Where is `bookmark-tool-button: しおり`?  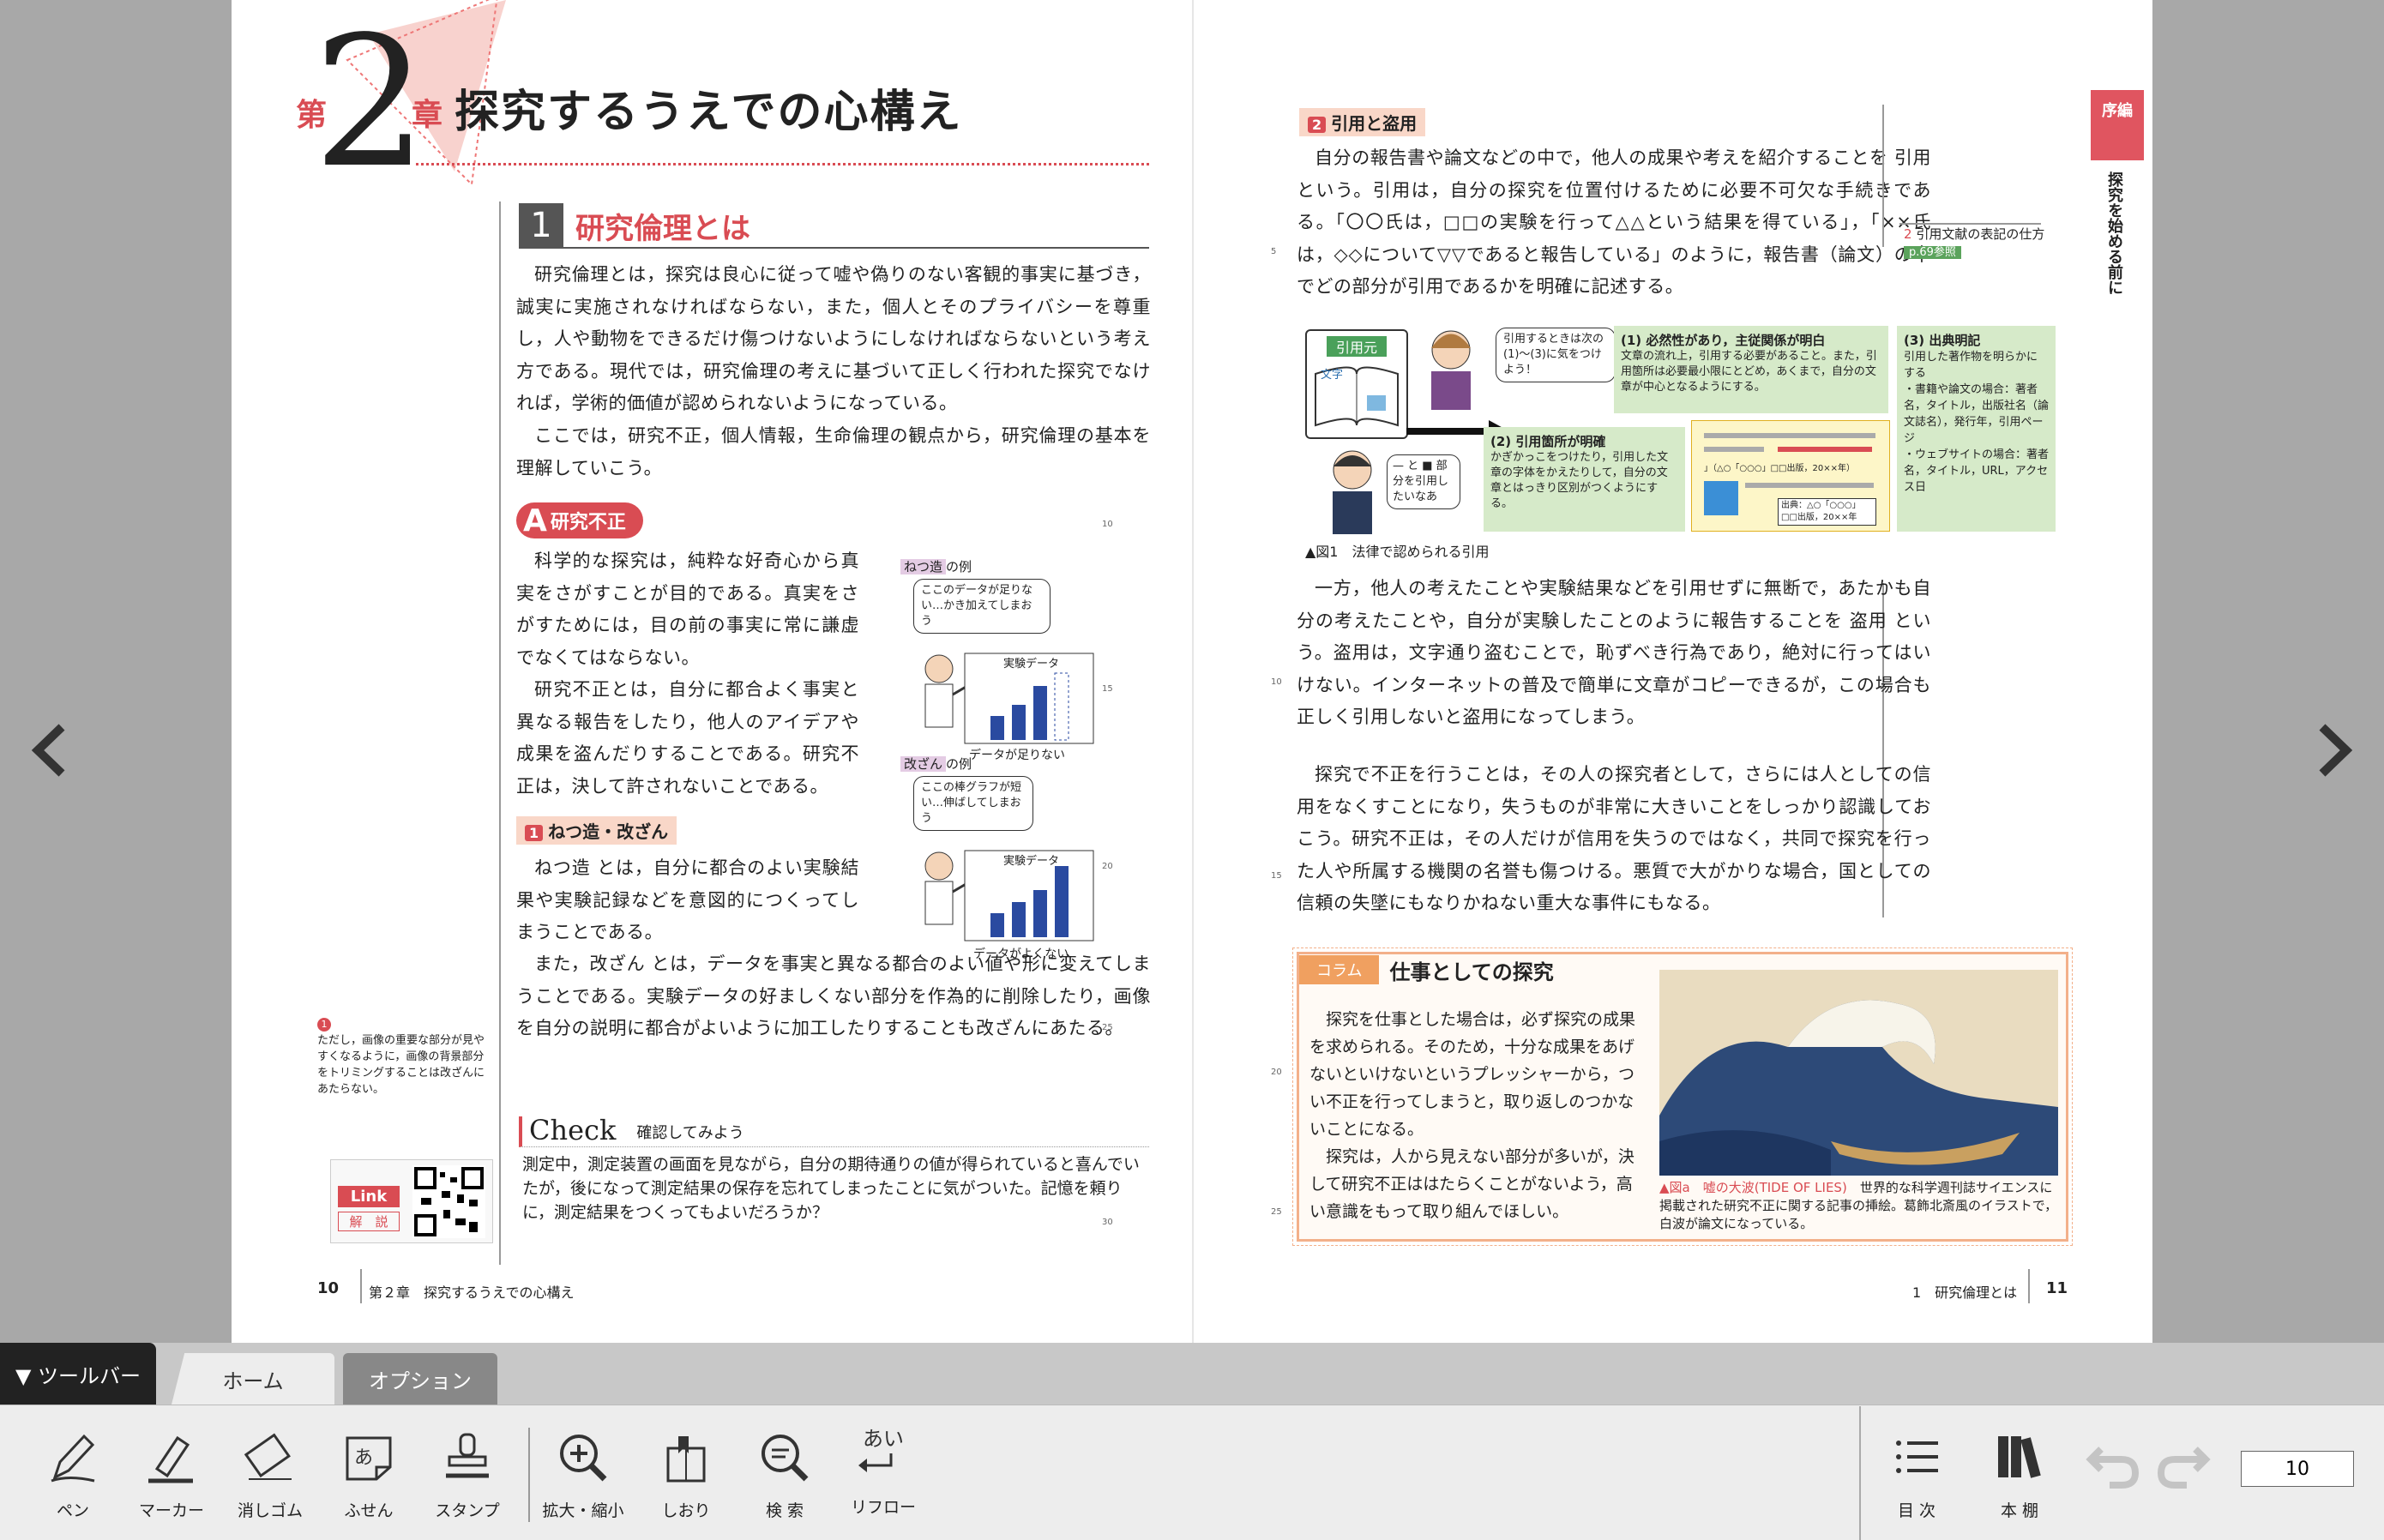
bookmark-tool-button: しおり is located at coordinates (686, 1474).